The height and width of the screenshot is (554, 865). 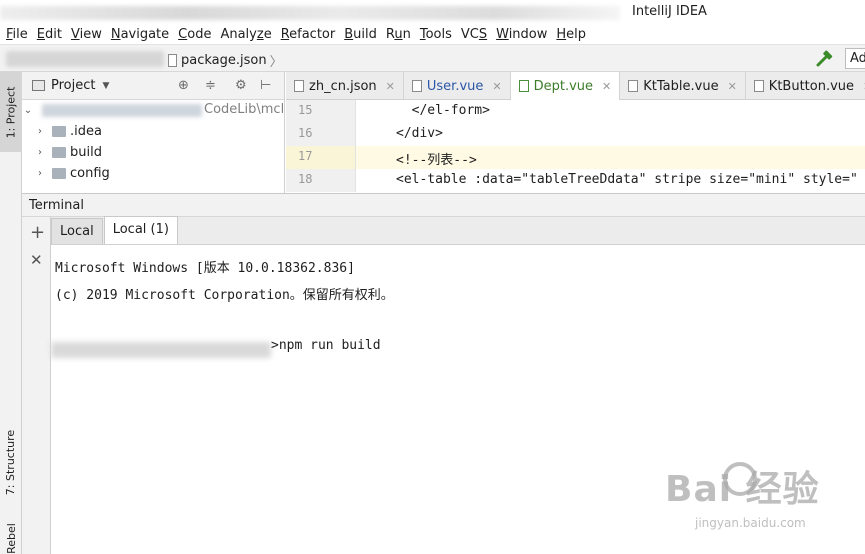 What do you see at coordinates (528, 34) in the screenshot?
I see `menu-item-label: indow` at bounding box center [528, 34].